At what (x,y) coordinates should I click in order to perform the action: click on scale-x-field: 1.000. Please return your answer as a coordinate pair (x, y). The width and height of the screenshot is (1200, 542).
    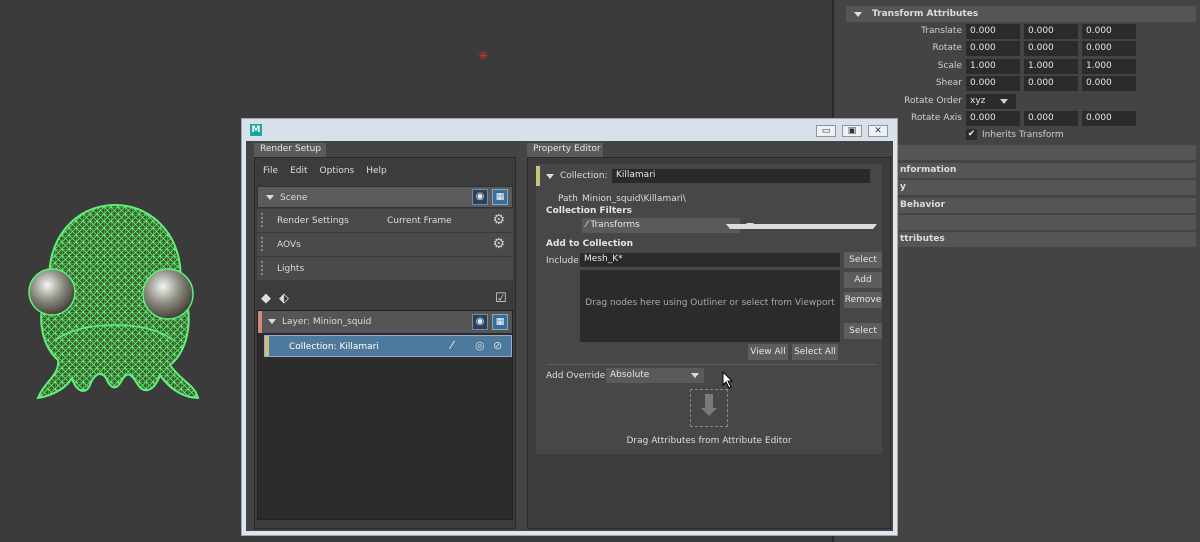
    Looking at the image, I should click on (993, 66).